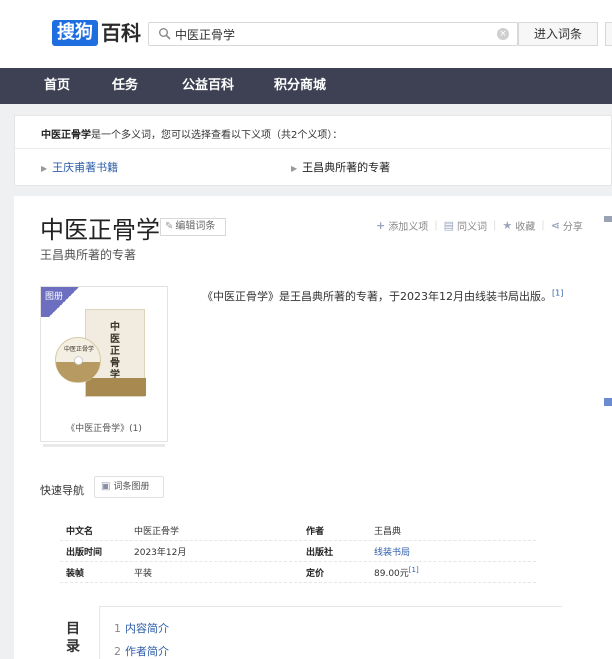  I want to click on toc-label: 目录, so click(73, 638).